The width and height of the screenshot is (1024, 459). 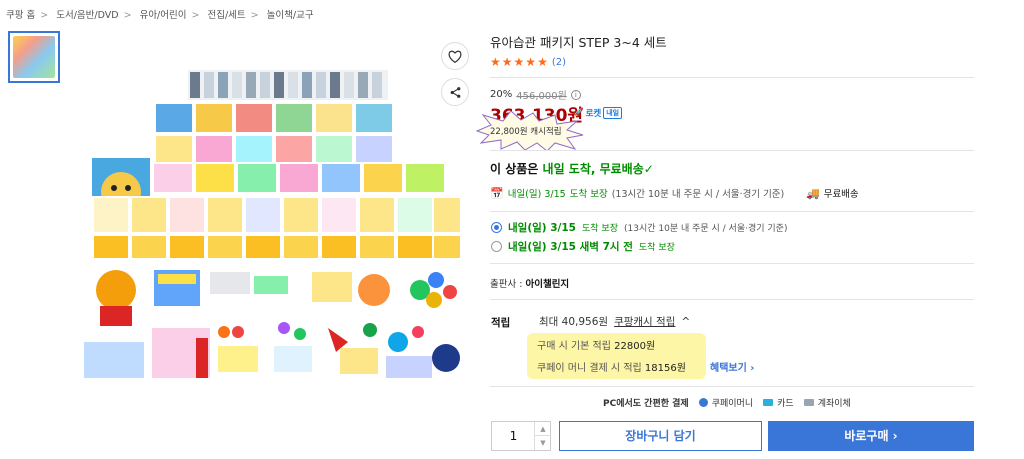 I want to click on share-button, so click(x=455, y=92).